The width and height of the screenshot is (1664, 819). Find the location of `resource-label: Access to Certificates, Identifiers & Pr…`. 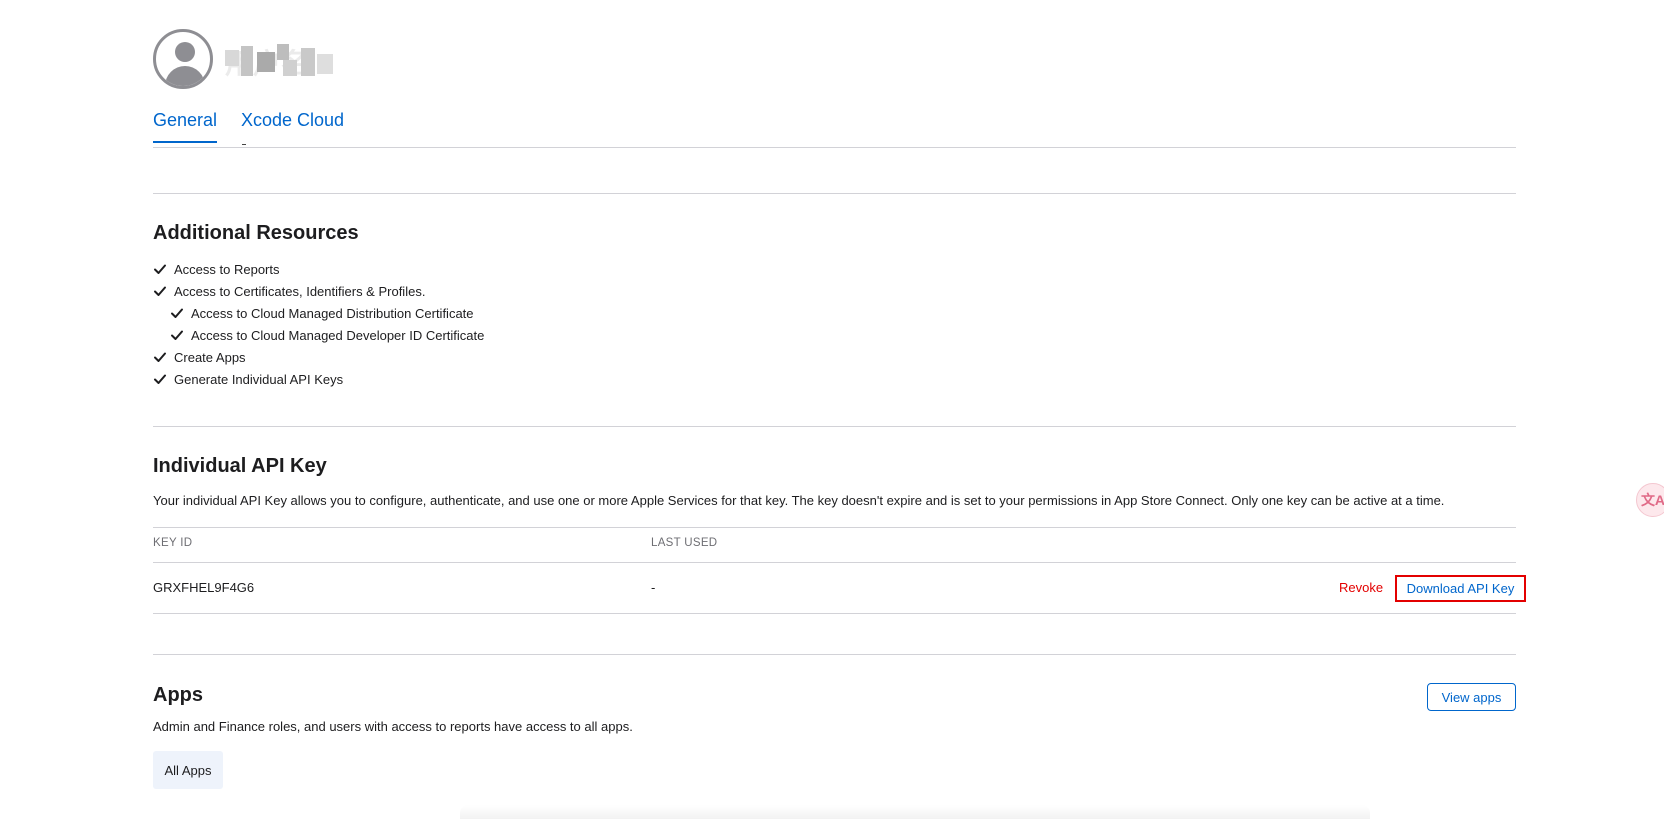

resource-label: Access to Certificates, Identifiers & Pr… is located at coordinates (300, 291).